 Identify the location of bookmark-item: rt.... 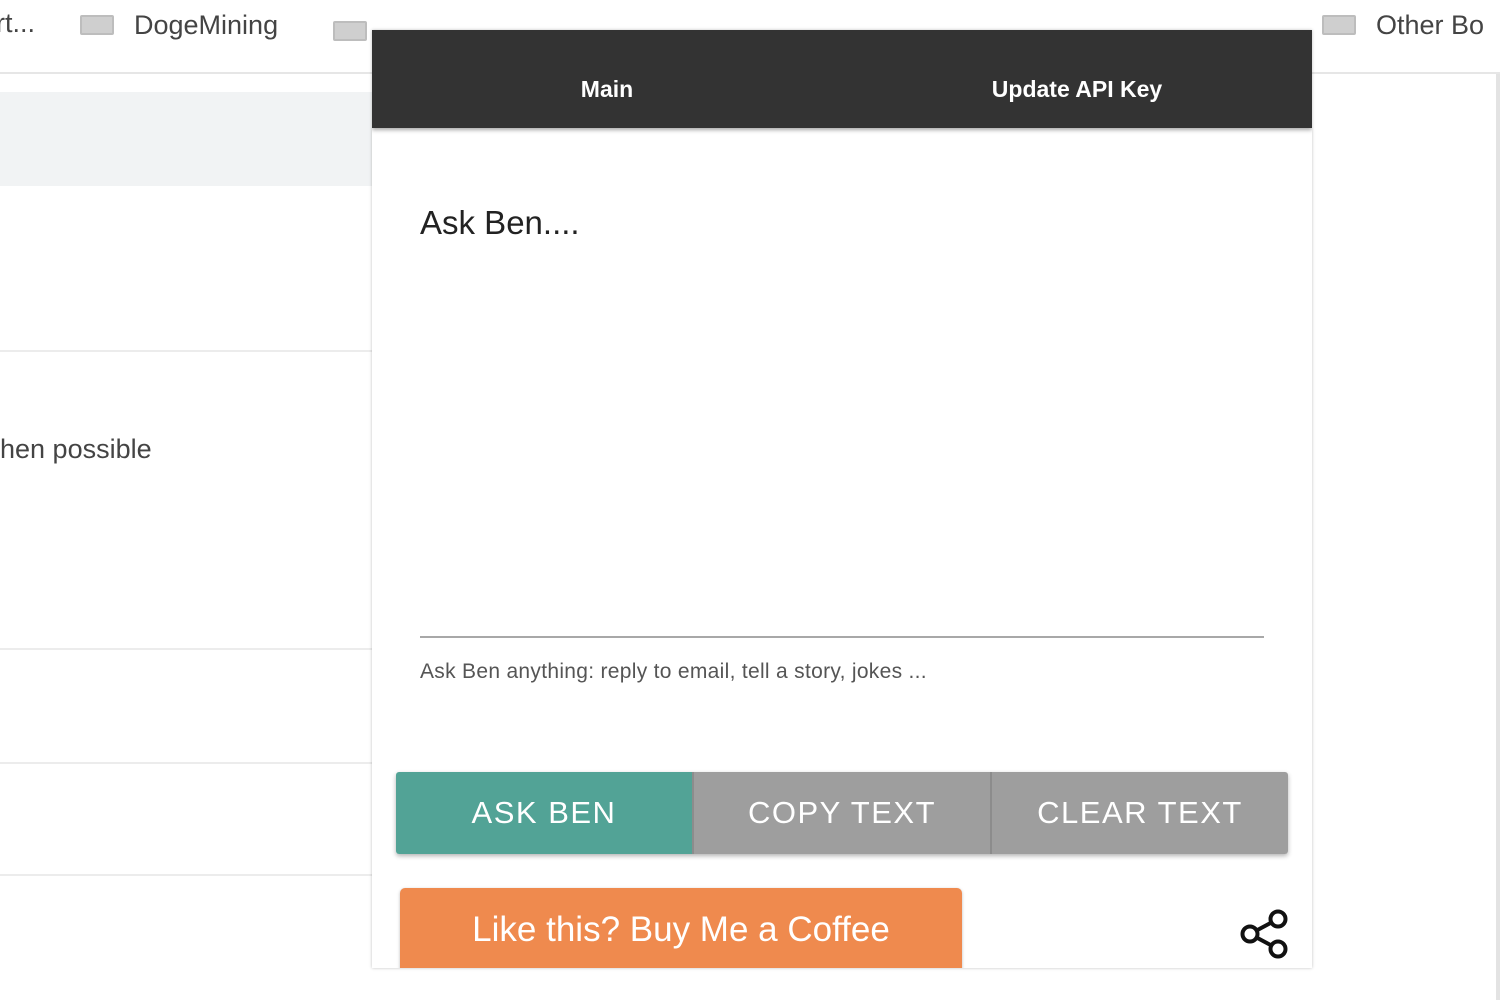
(17, 23).